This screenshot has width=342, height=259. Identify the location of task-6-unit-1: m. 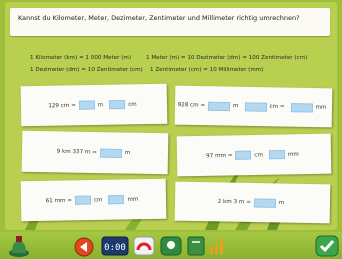
(281, 203).